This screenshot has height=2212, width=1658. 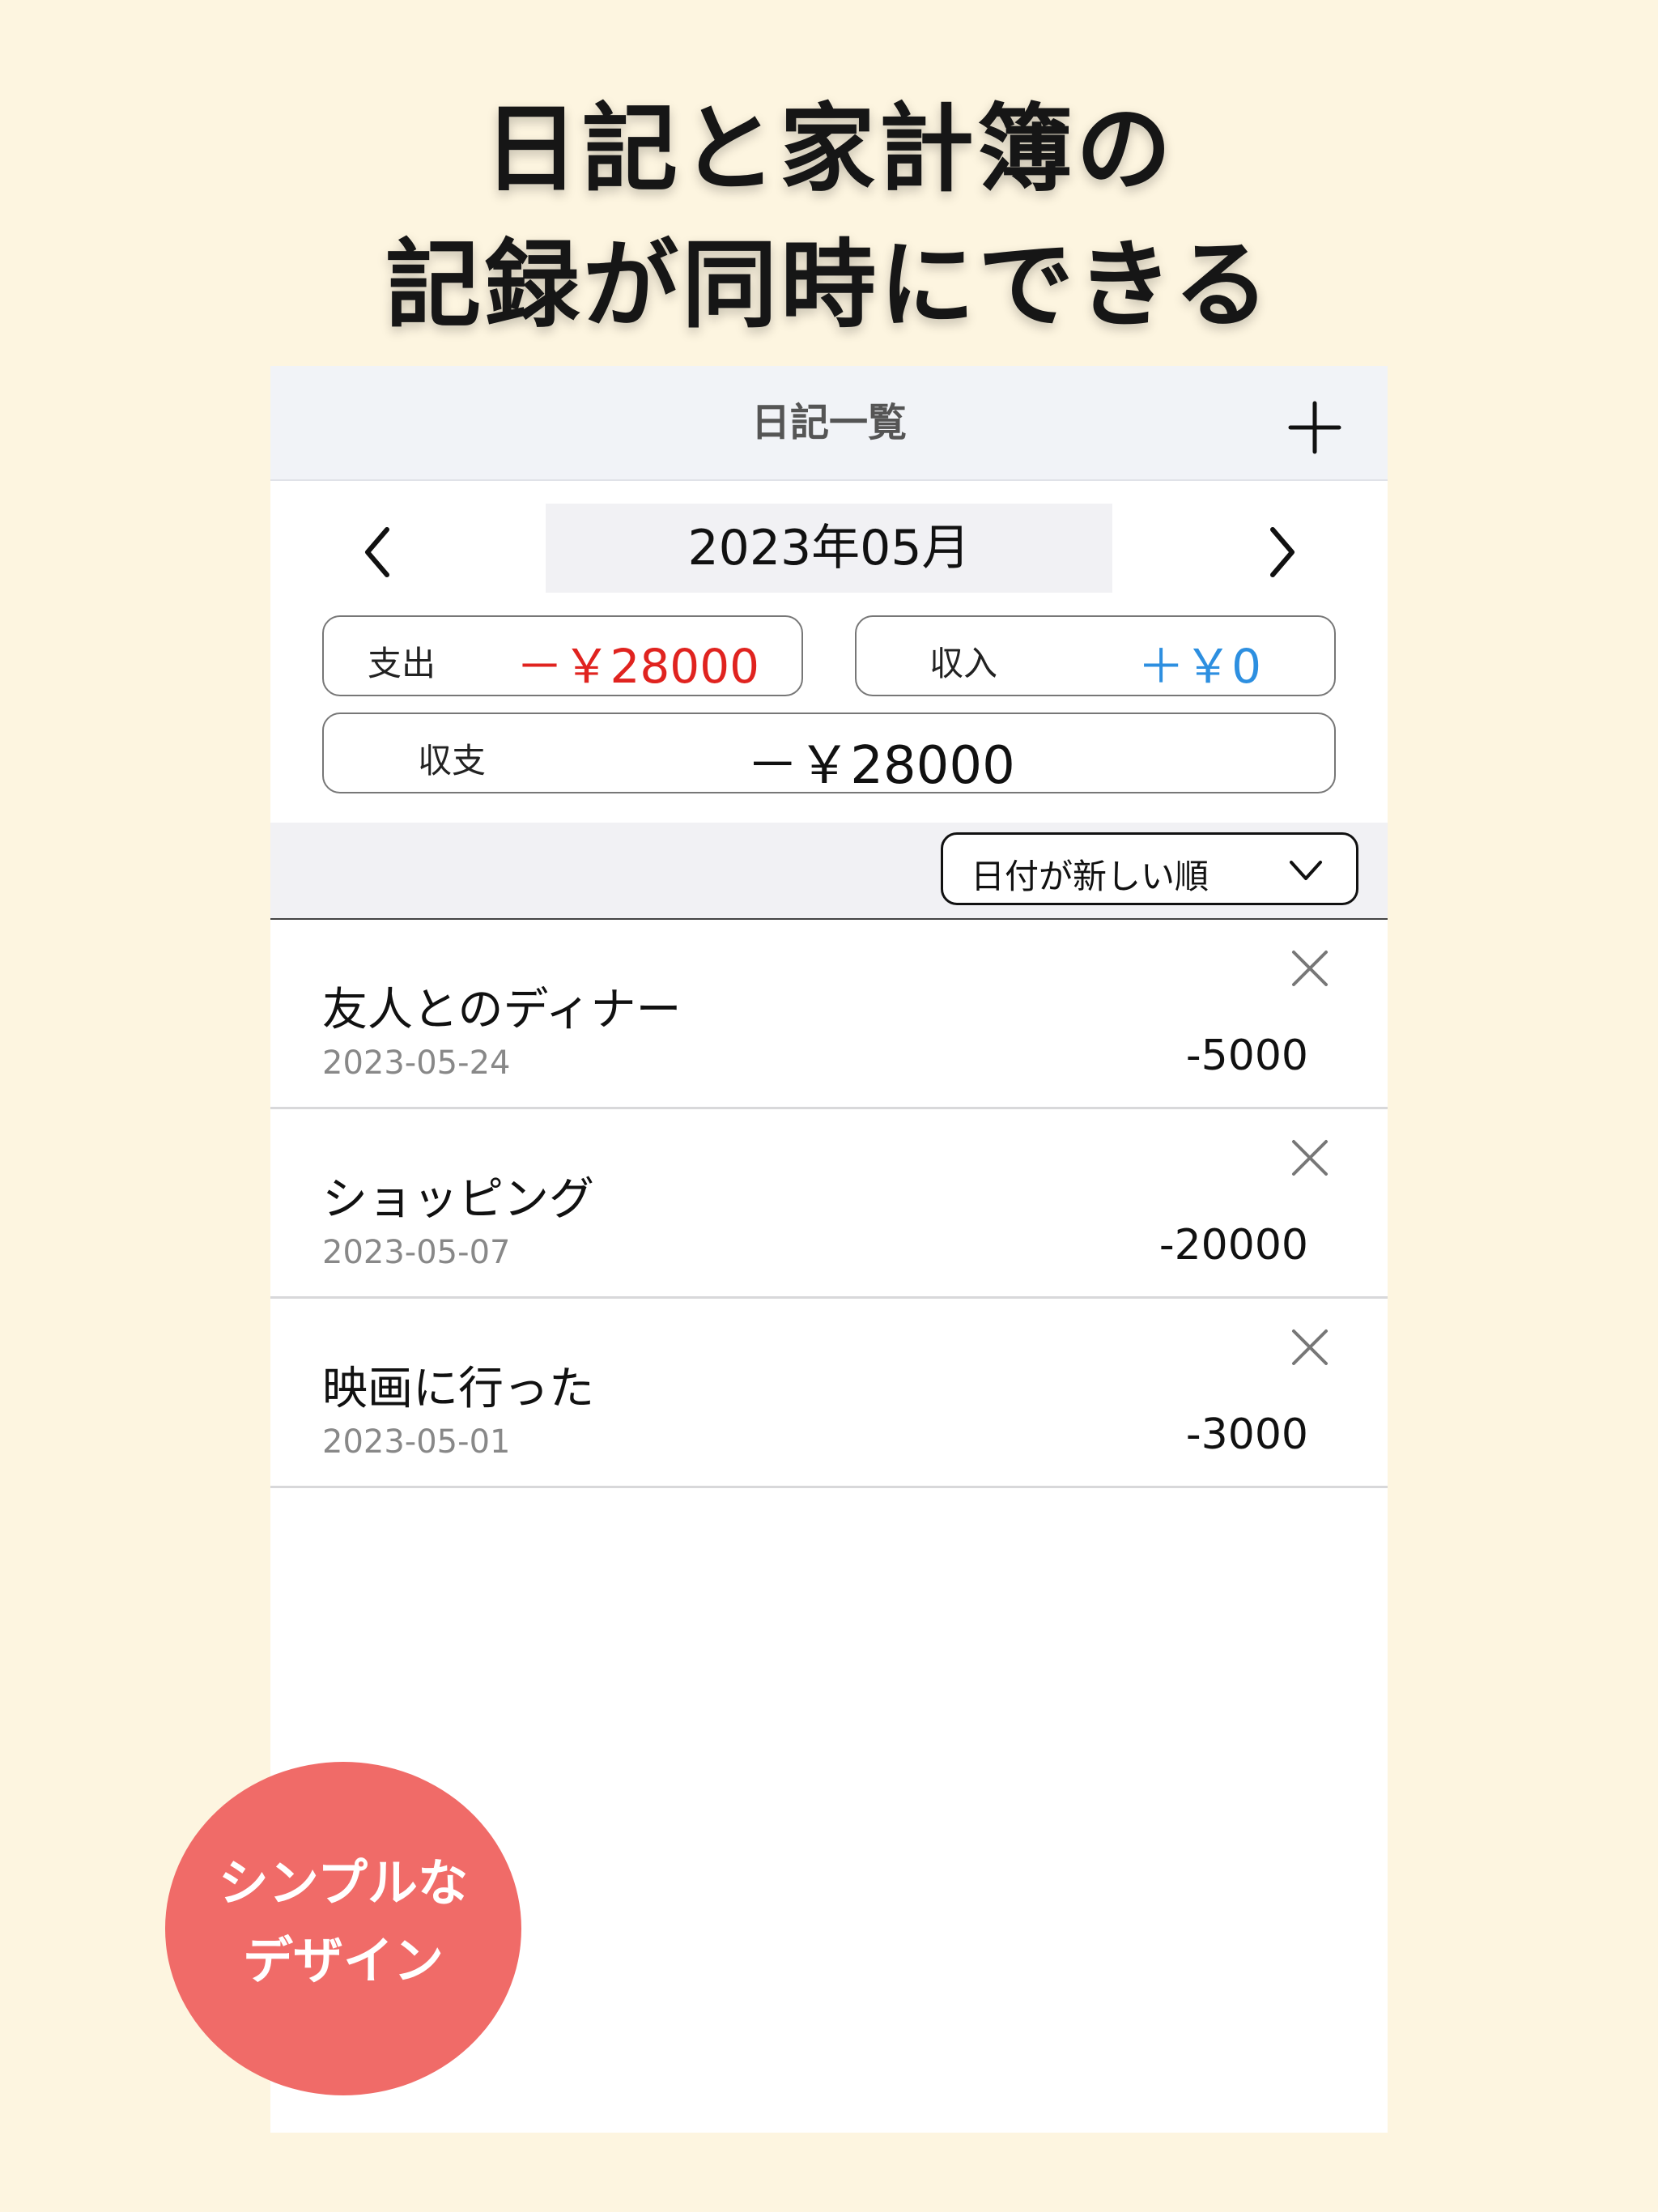 What do you see at coordinates (1246, 1435) in the screenshot?
I see `entry-amount: -3000` at bounding box center [1246, 1435].